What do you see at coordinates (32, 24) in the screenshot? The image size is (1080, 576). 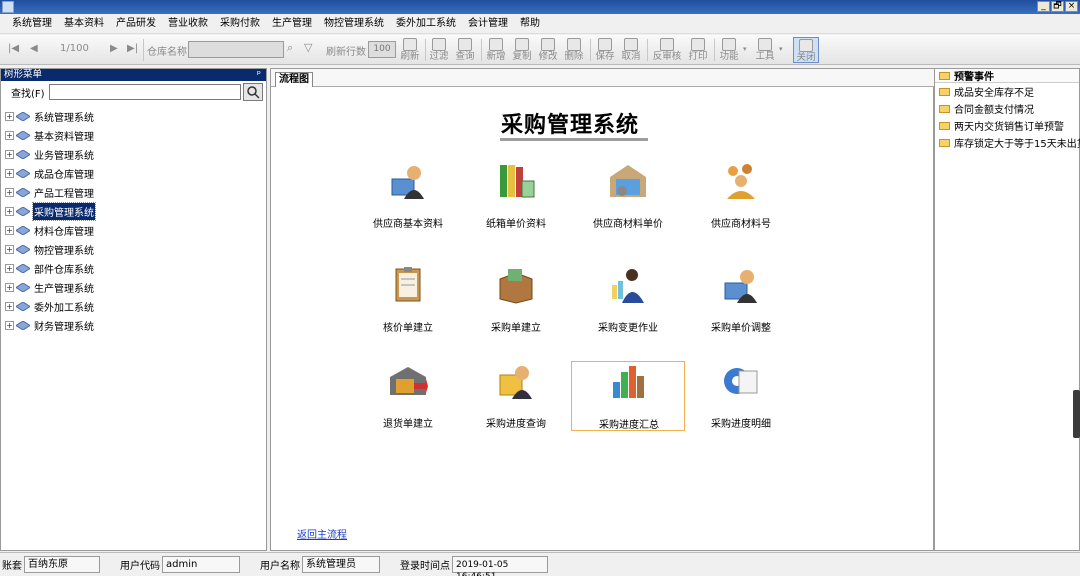 I see `menu-system: 系统管理` at bounding box center [32, 24].